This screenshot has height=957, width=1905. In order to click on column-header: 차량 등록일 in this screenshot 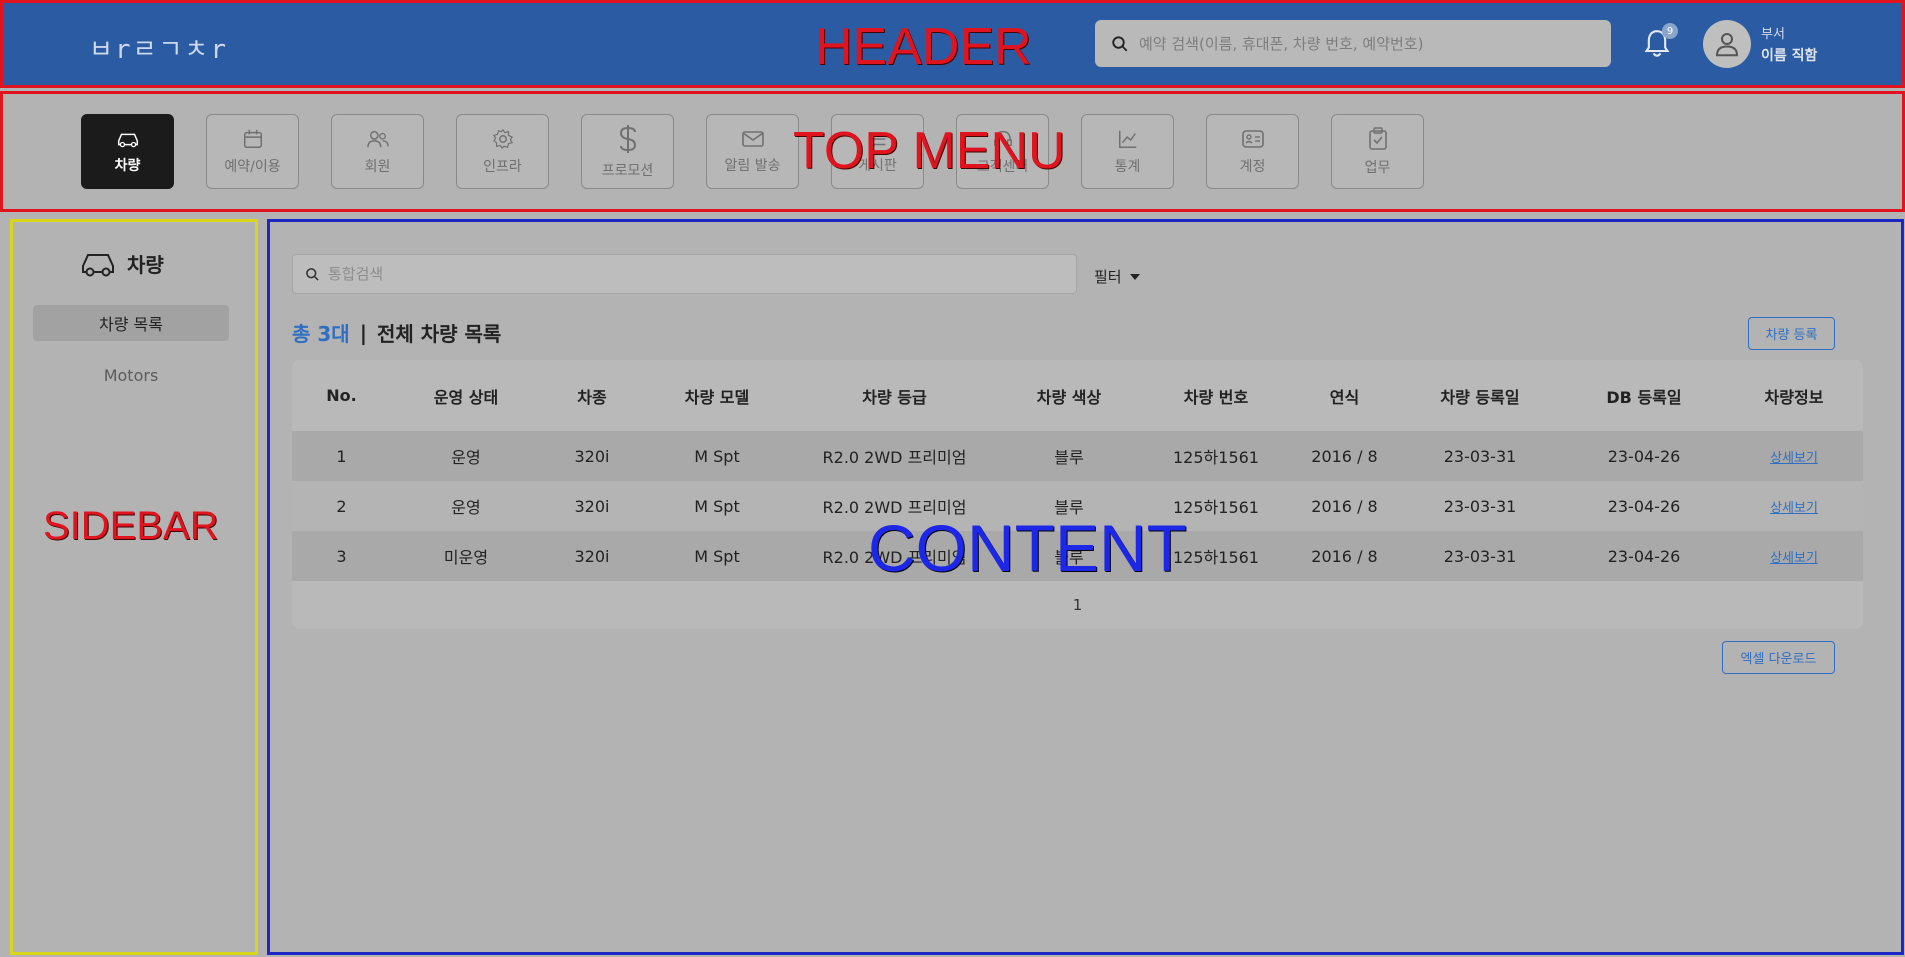, I will do `click(1480, 395)`.